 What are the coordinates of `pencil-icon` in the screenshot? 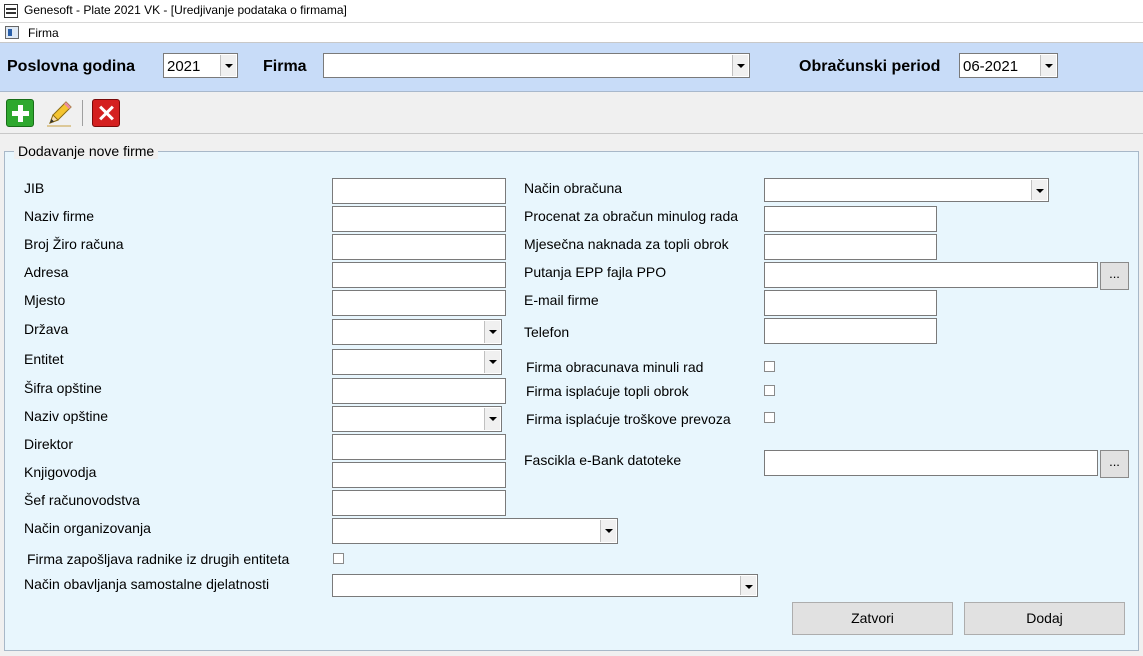 It's located at (59, 113).